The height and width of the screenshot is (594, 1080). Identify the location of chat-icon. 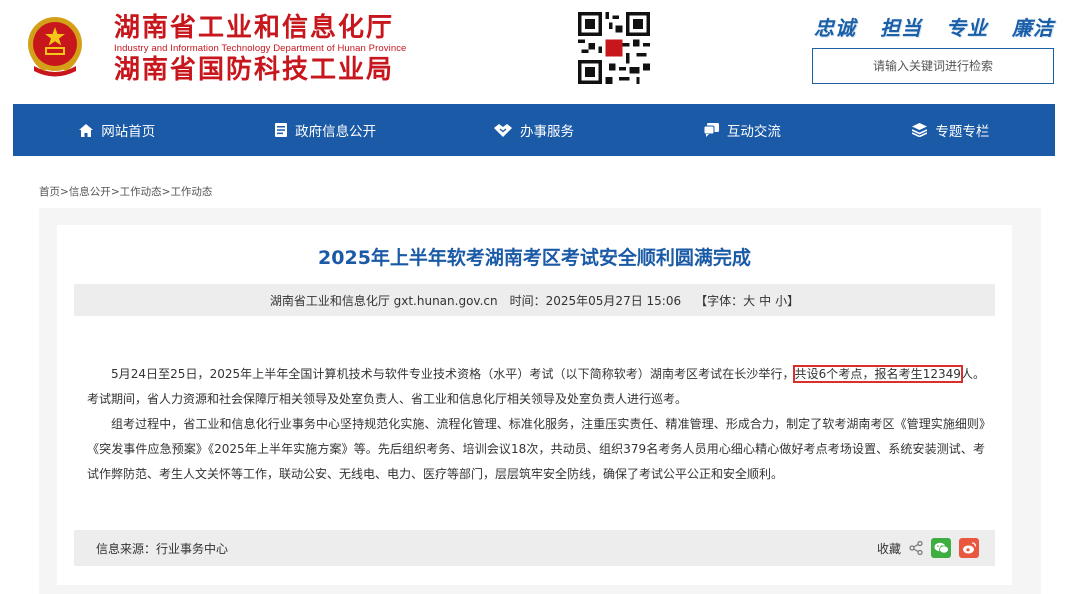
(711, 130).